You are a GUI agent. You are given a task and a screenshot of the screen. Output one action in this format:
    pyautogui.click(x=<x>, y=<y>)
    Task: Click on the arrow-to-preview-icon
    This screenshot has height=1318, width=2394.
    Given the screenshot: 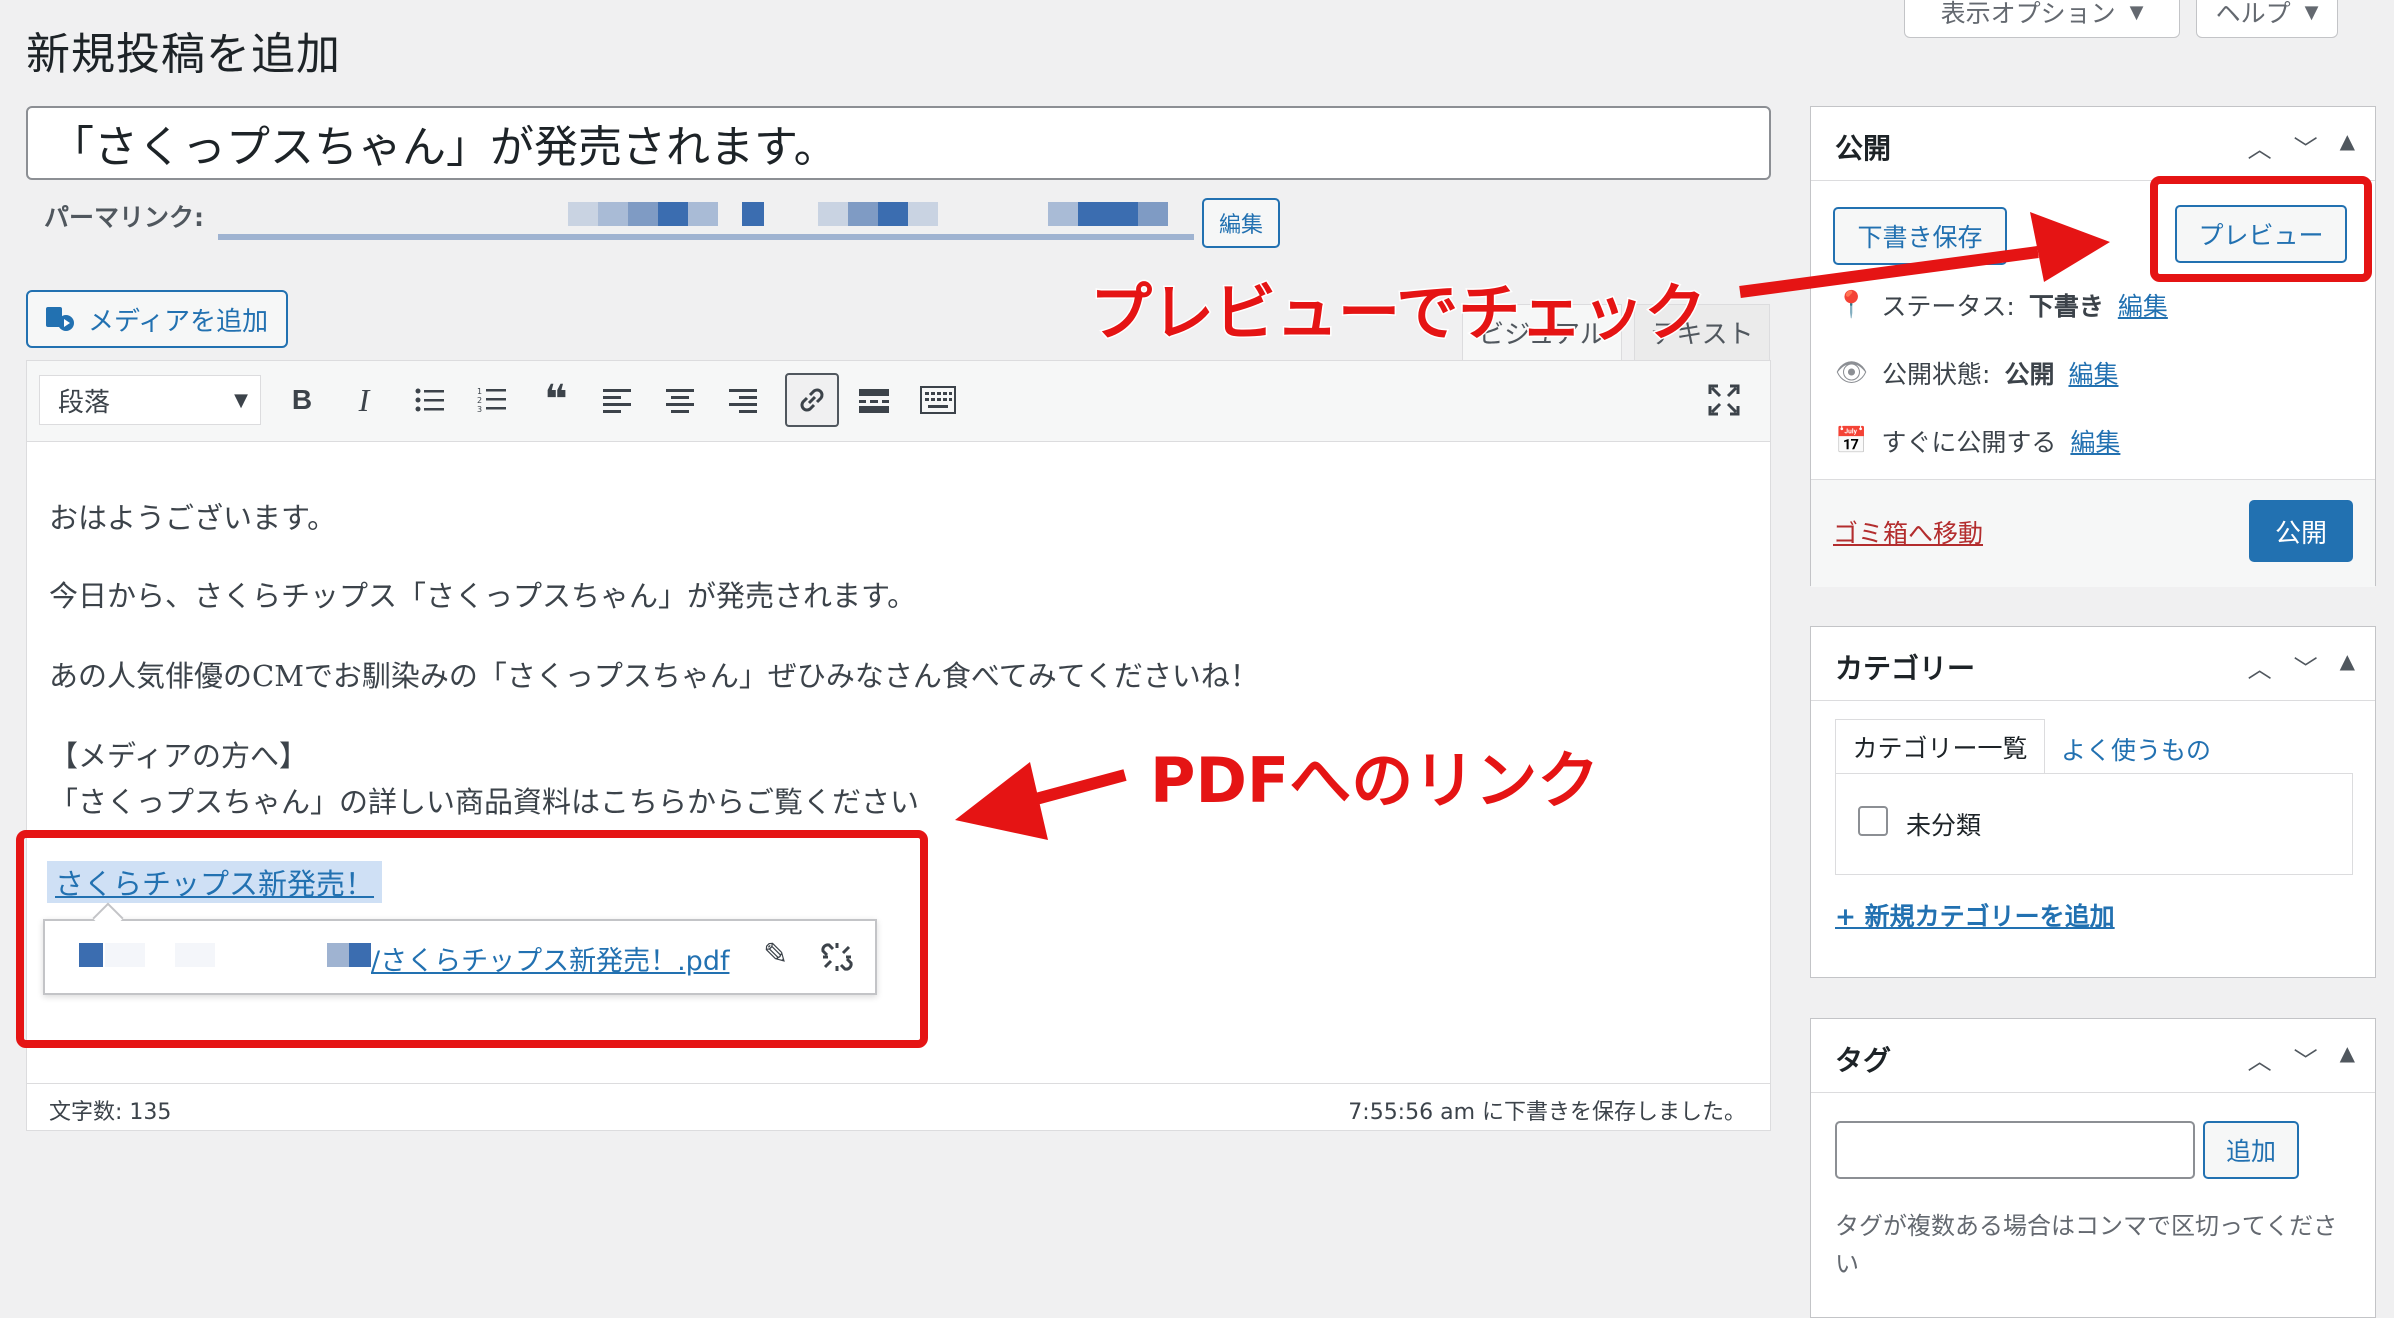 What is the action you would take?
    pyautogui.click(x=1889, y=272)
    